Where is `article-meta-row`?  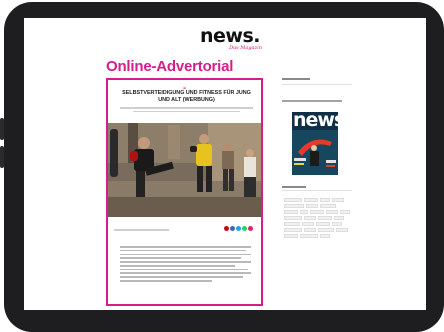 article-meta-row is located at coordinates (184, 230).